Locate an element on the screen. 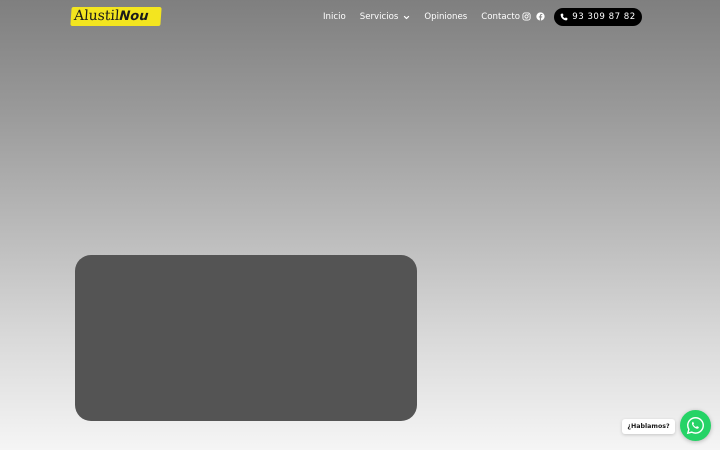  nav-item-contacto: Contacto is located at coordinates (500, 17).